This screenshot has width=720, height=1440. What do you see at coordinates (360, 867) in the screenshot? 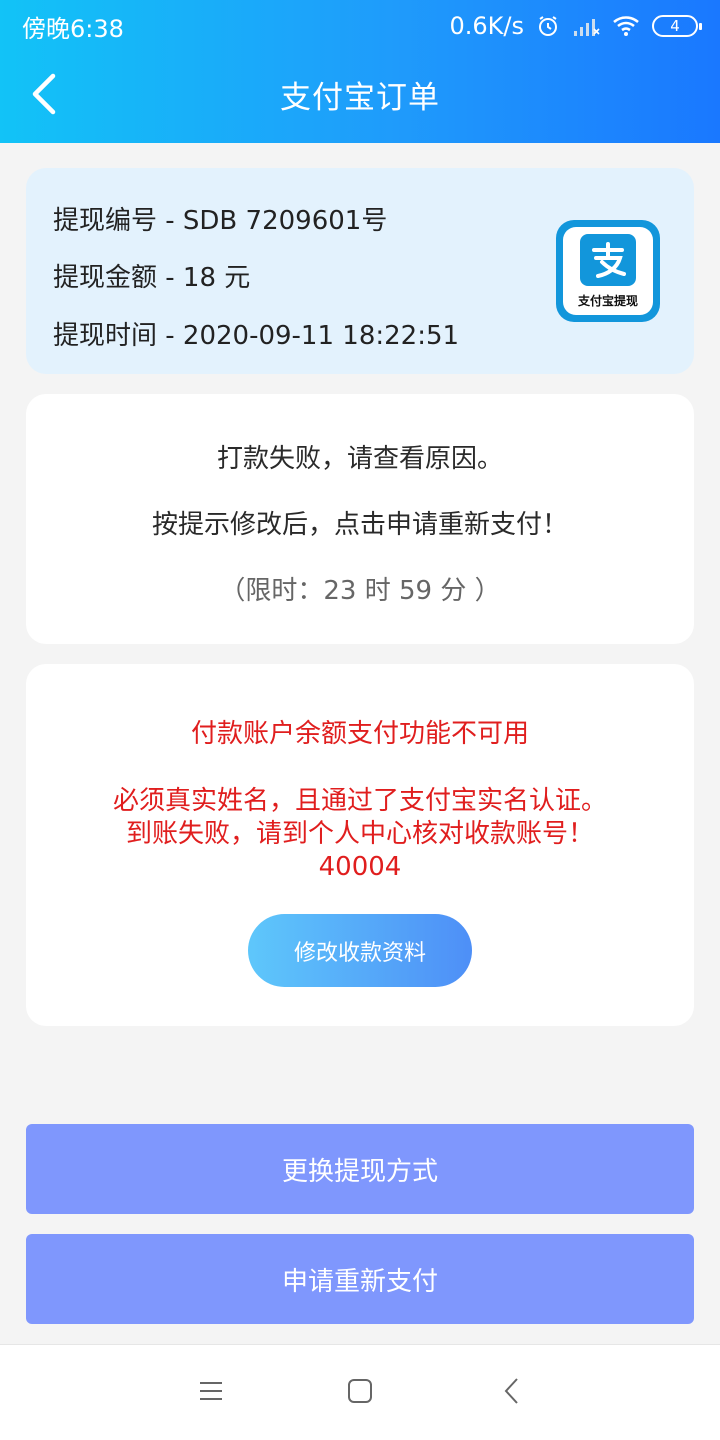
I see `error-code: 40004` at bounding box center [360, 867].